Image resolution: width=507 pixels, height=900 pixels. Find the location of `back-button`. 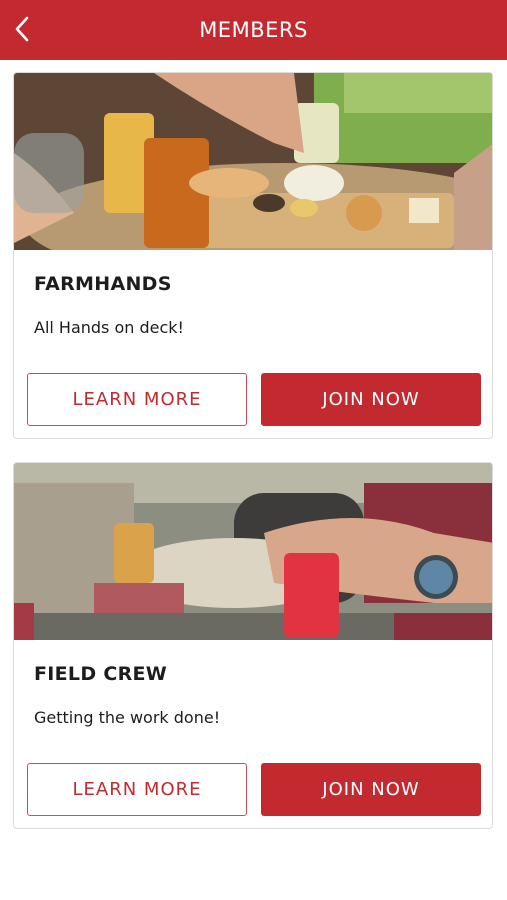

back-button is located at coordinates (22, 29).